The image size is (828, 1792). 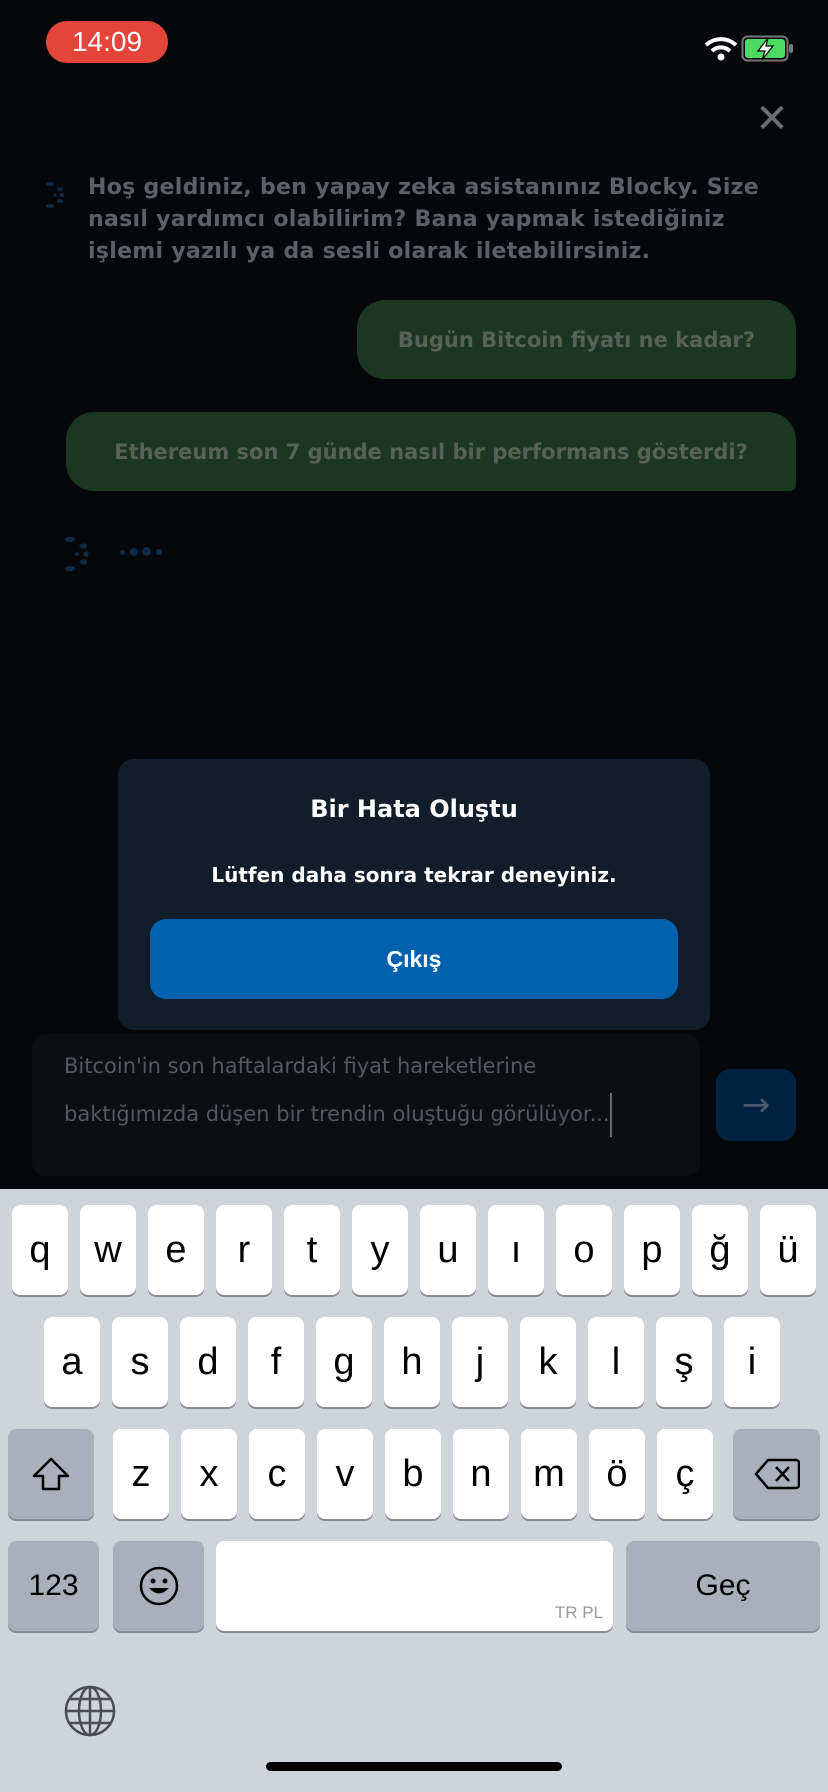 I want to click on typing-indicator, so click(x=143, y=552).